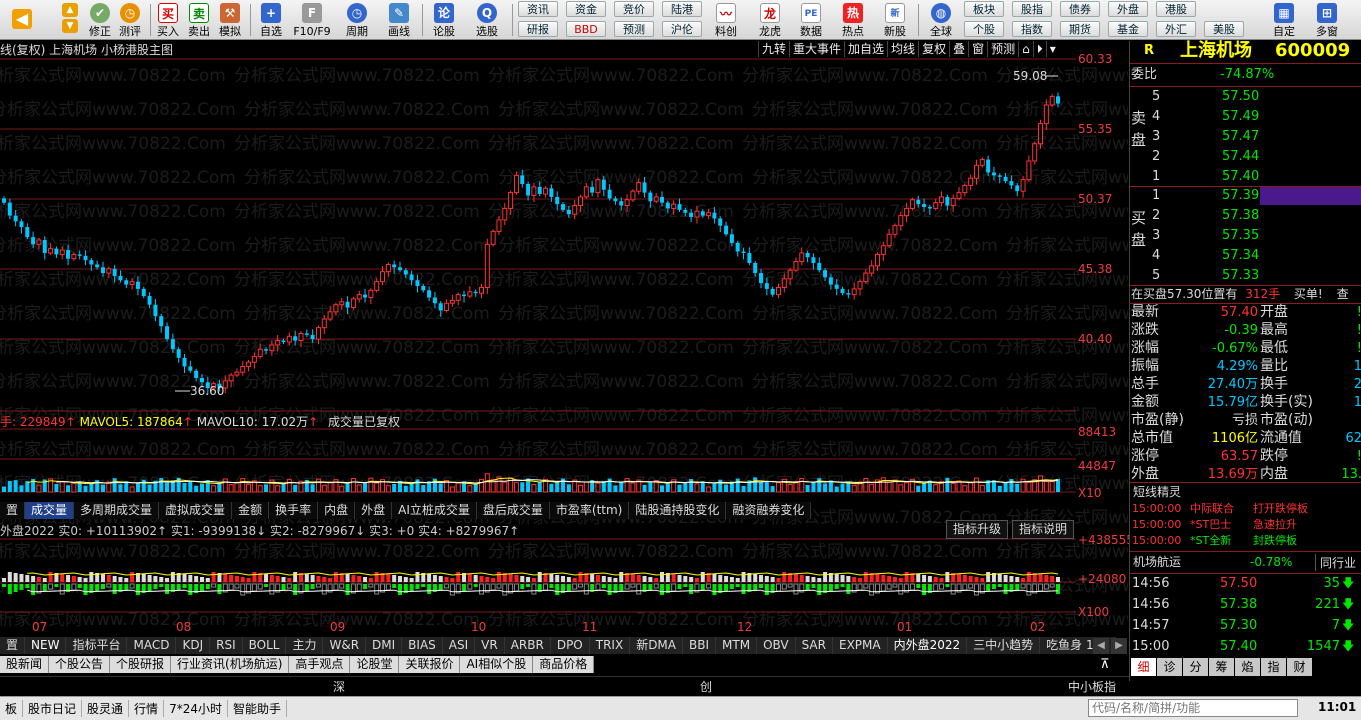 The width and height of the screenshot is (1361, 720). What do you see at coordinates (375, 664) in the screenshot?
I see `news-tab: 论股堂` at bounding box center [375, 664].